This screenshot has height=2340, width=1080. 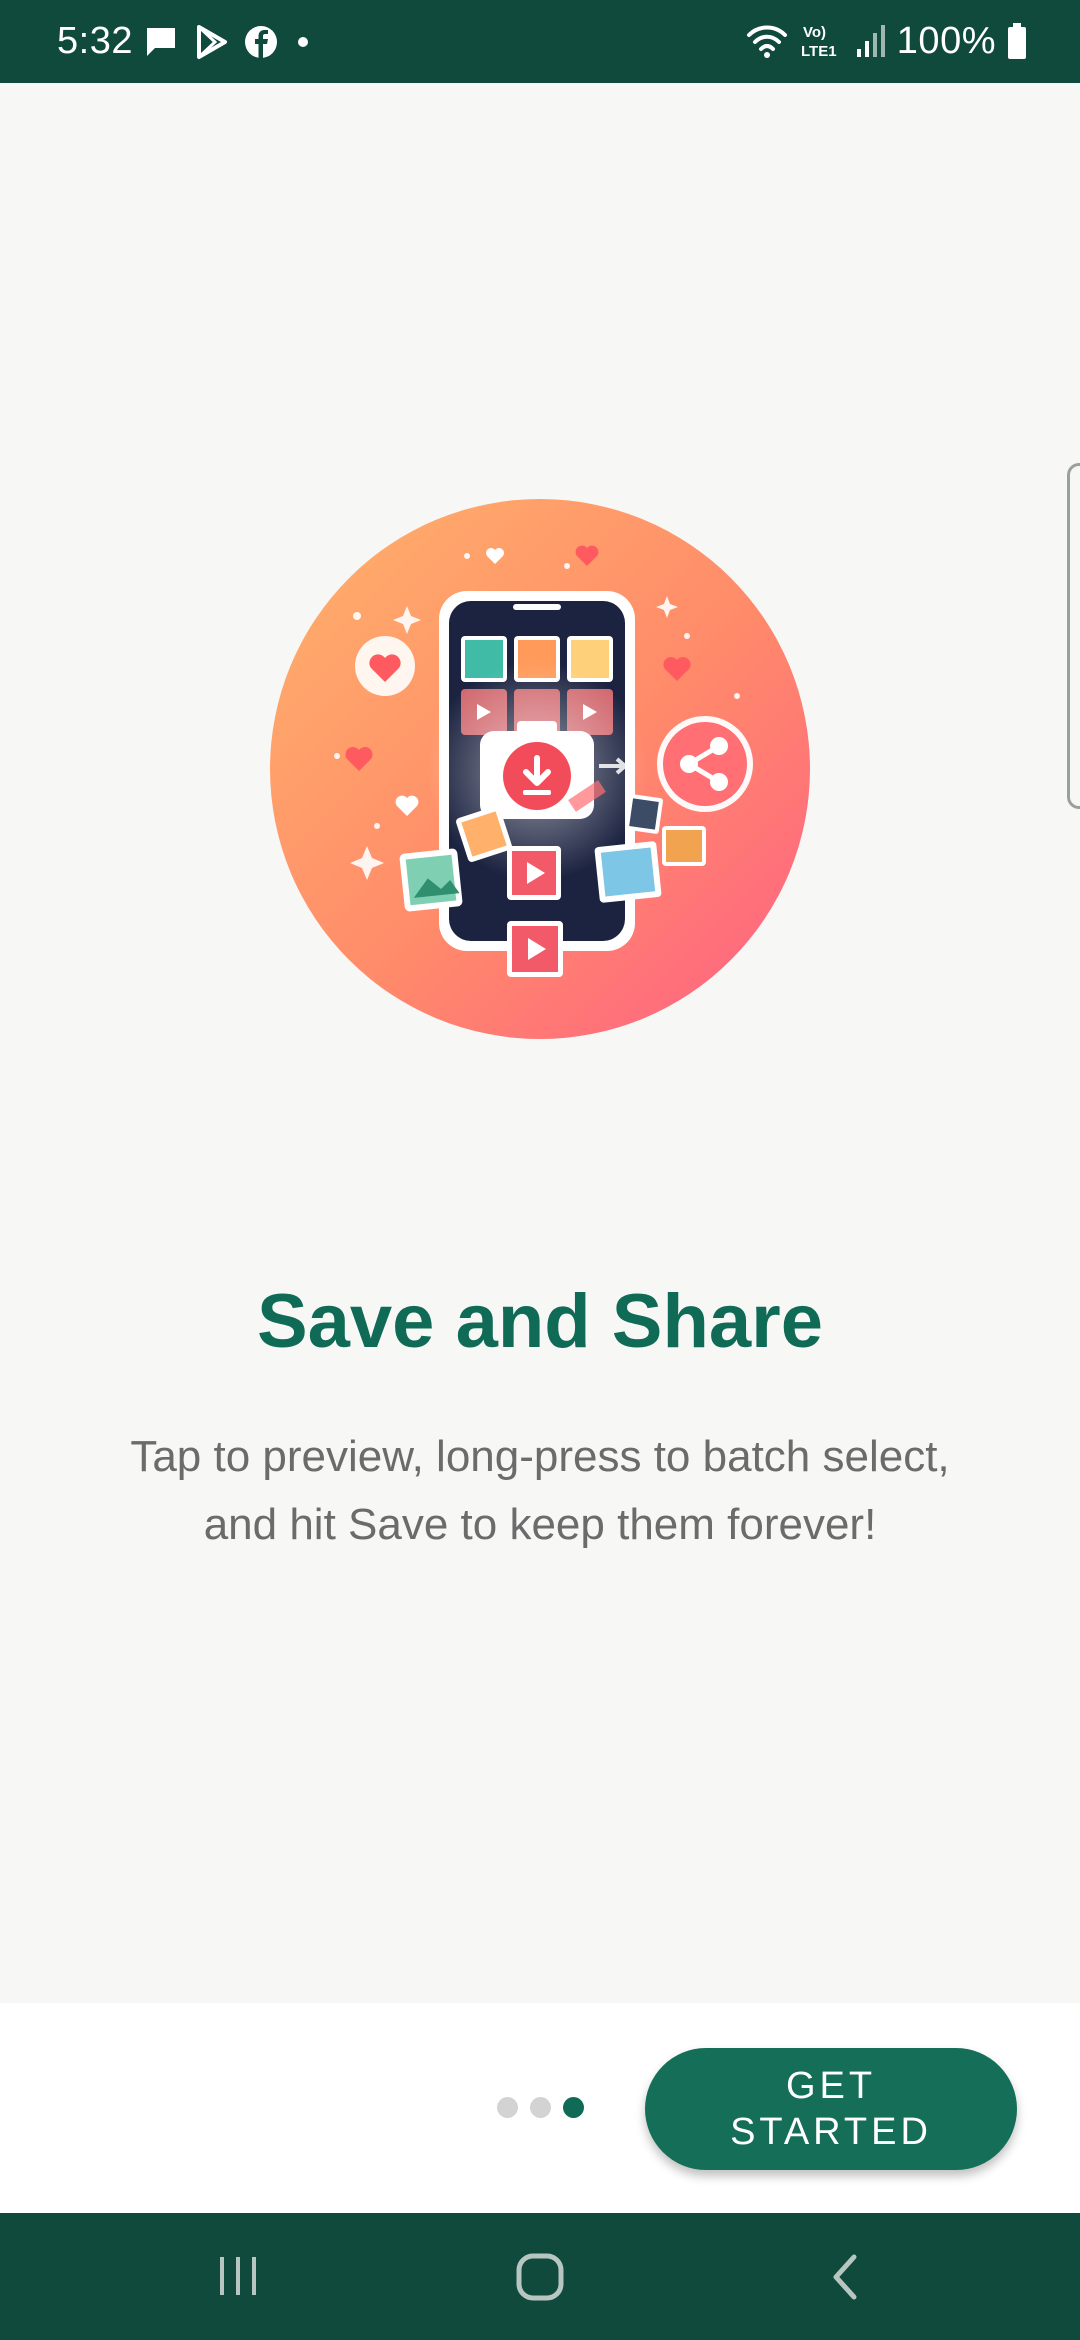 What do you see at coordinates (870, 41) in the screenshot?
I see `signal-icon` at bounding box center [870, 41].